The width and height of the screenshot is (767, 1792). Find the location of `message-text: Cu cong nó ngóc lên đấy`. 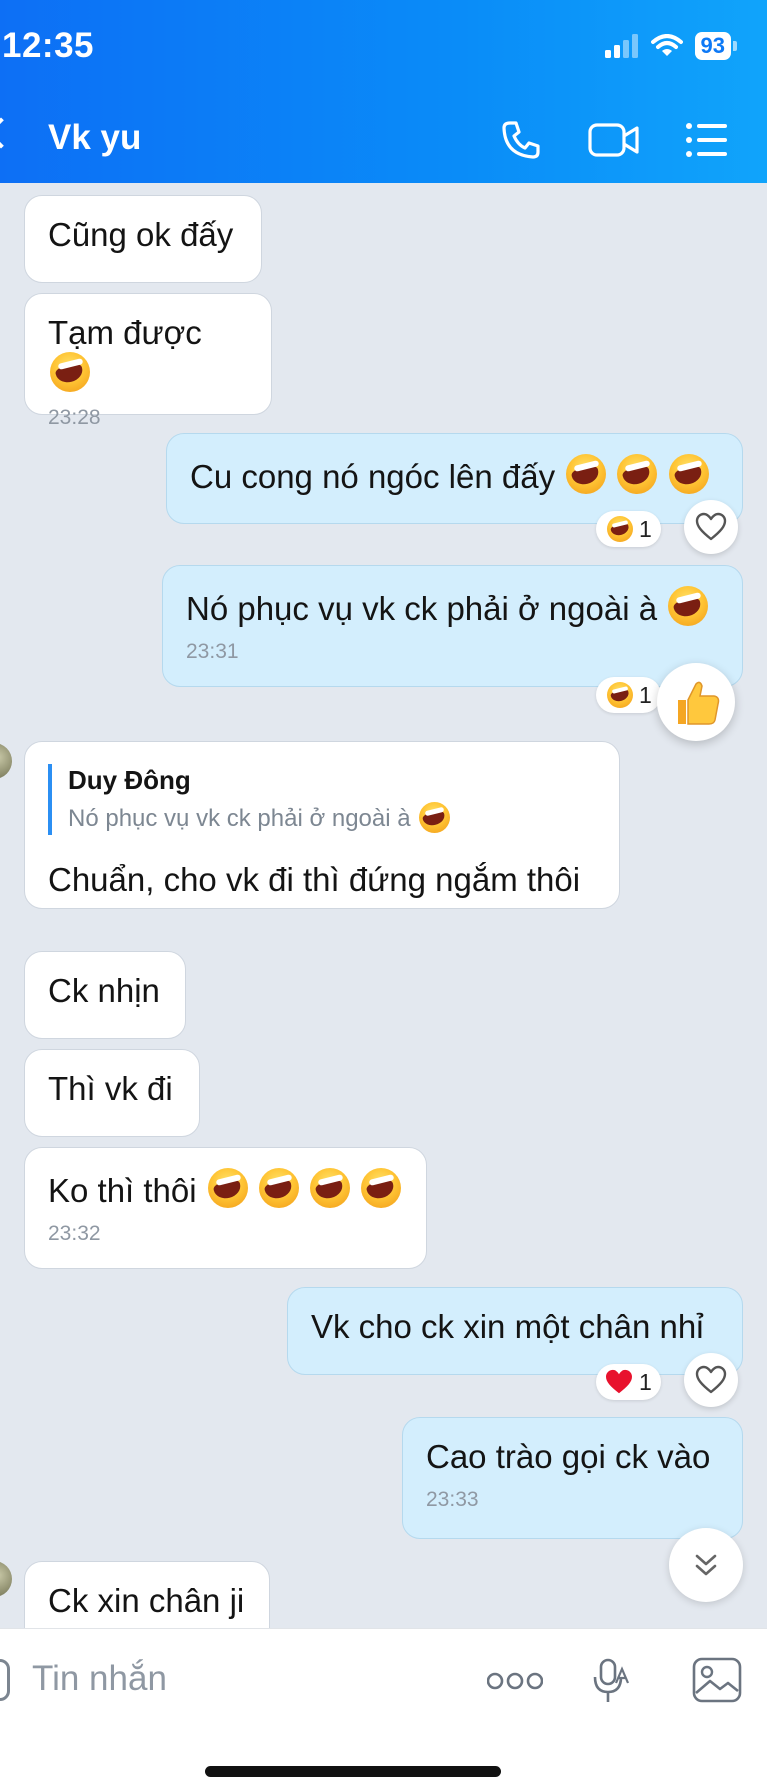

message-text: Cu cong nó ngóc lên đấy is located at coordinates (373, 476).